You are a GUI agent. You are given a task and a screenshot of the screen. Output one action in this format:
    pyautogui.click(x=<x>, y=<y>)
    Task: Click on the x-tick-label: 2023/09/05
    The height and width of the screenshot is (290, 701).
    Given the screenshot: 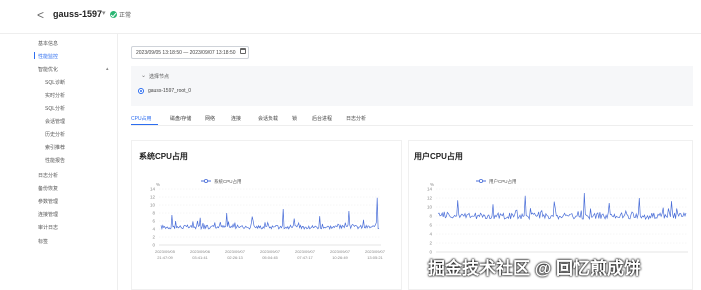 What is the action you would take?
    pyautogui.click(x=165, y=251)
    